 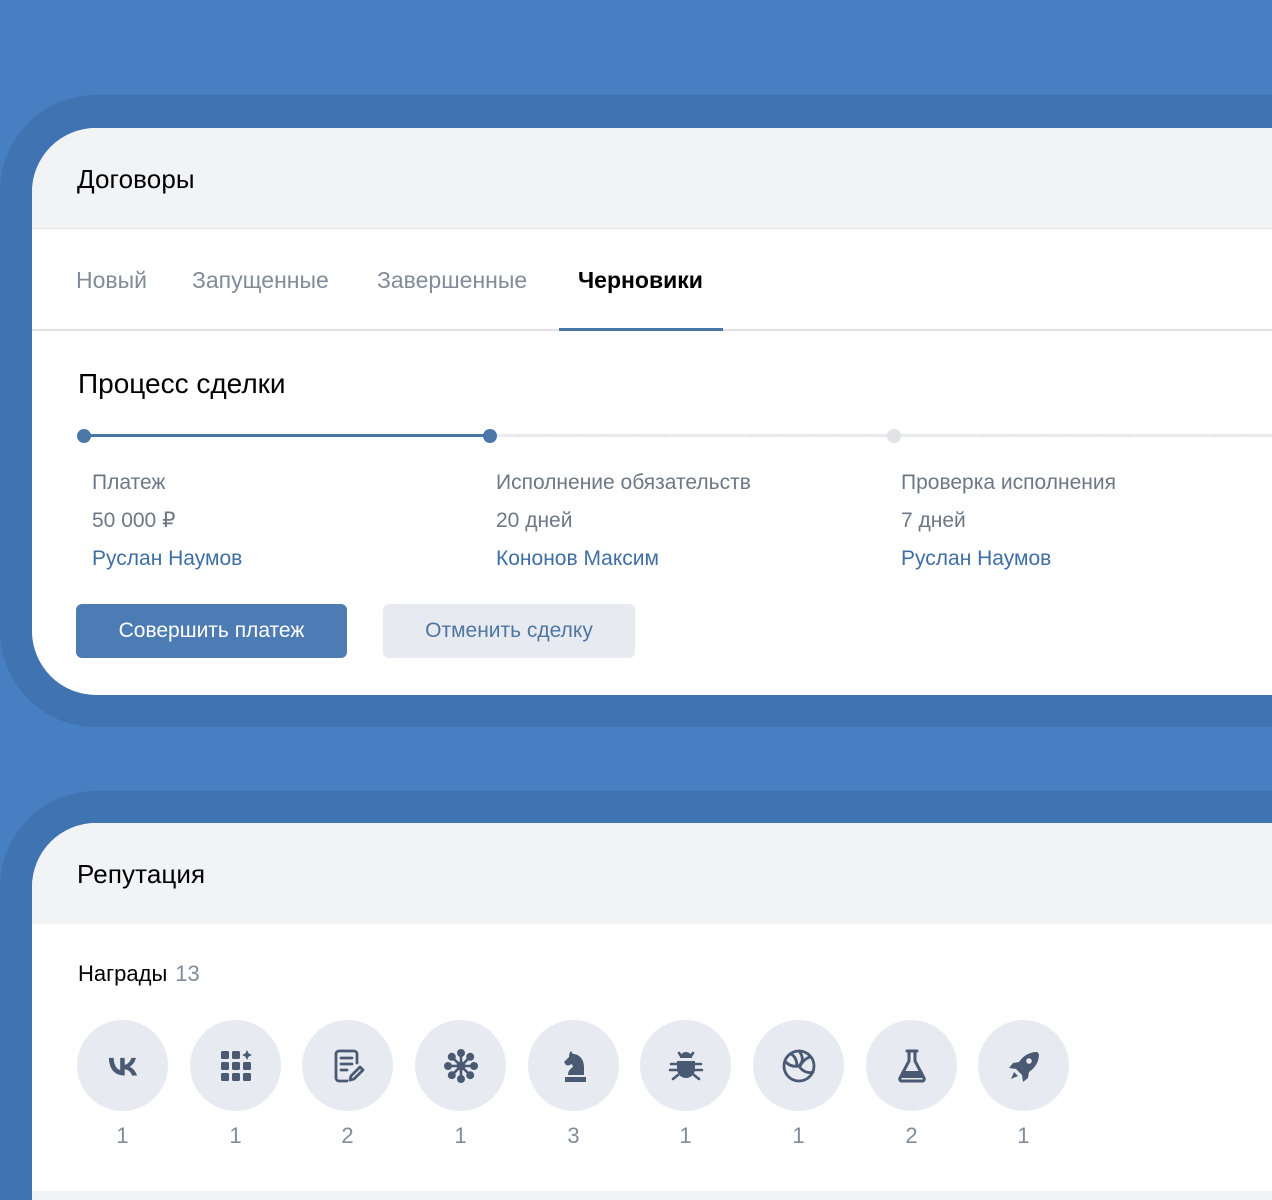 I want to click on document-edit-icon, so click(x=349, y=1065).